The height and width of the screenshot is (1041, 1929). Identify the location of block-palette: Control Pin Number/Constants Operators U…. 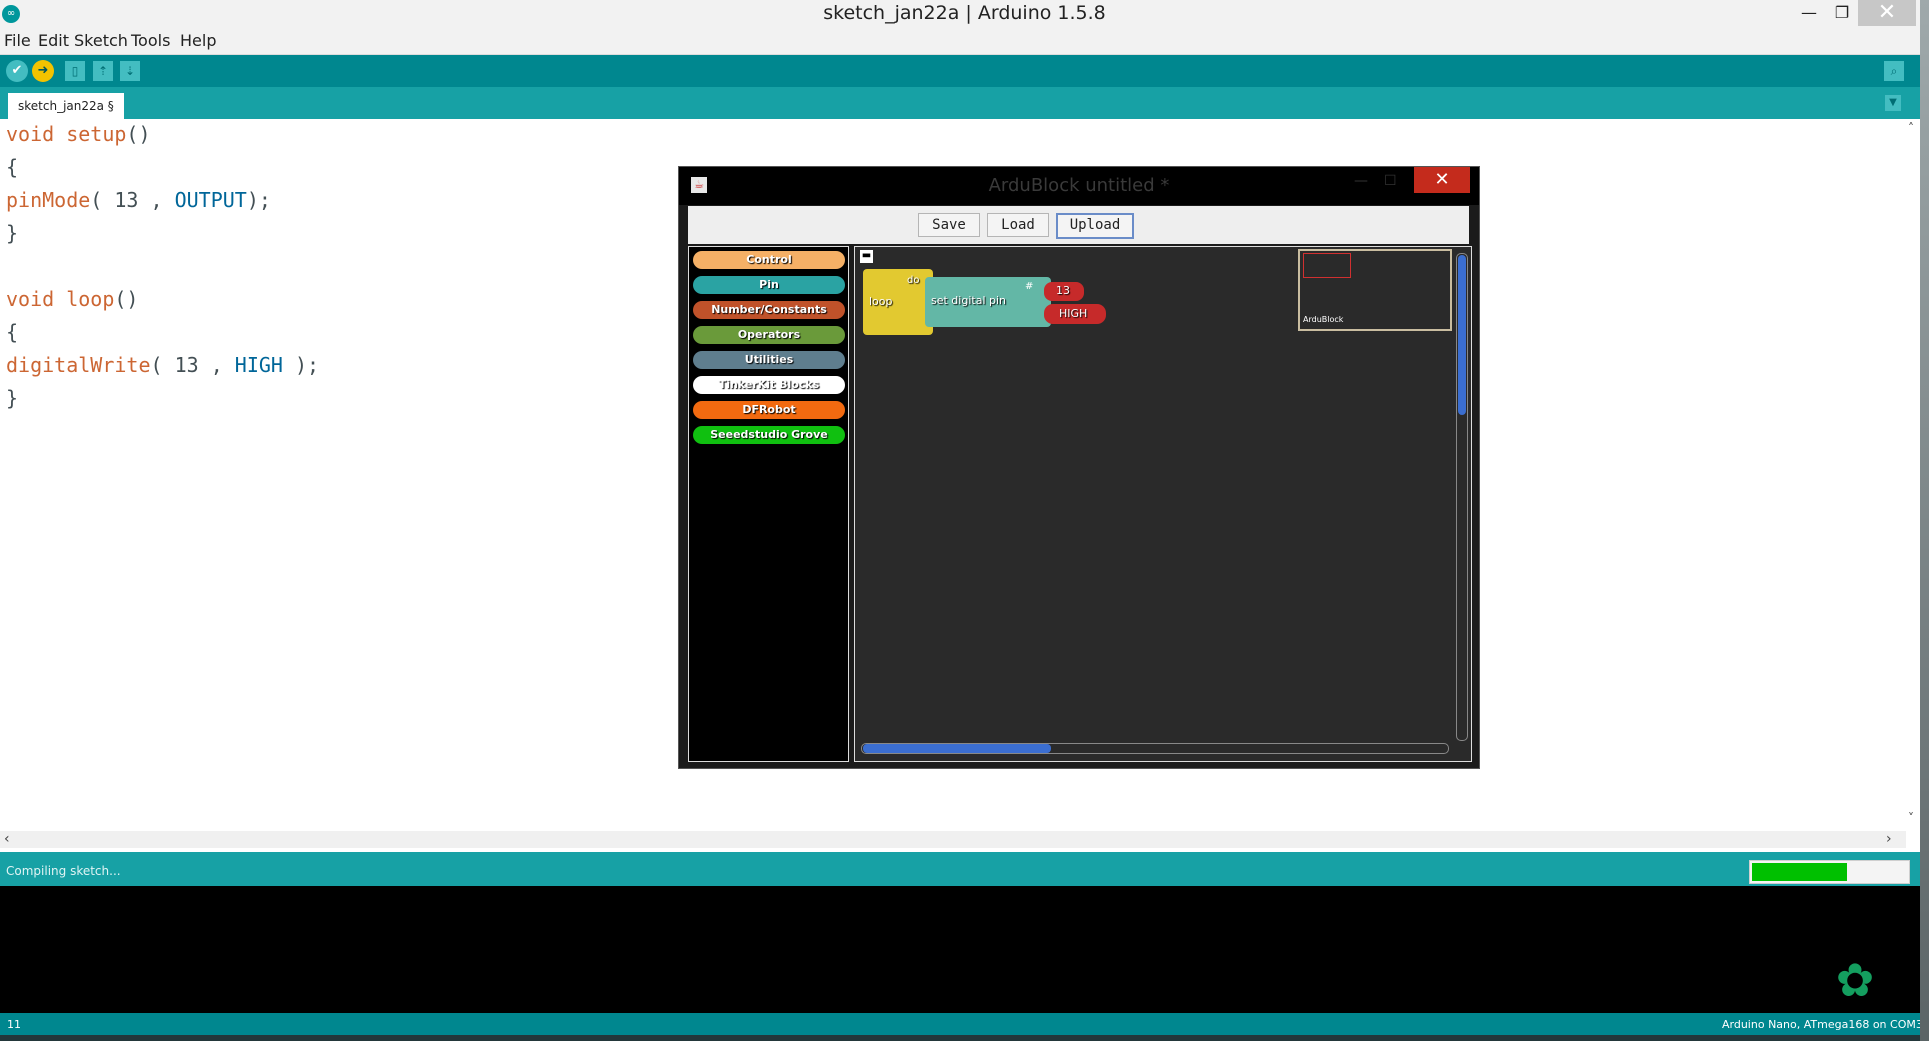
(768, 504).